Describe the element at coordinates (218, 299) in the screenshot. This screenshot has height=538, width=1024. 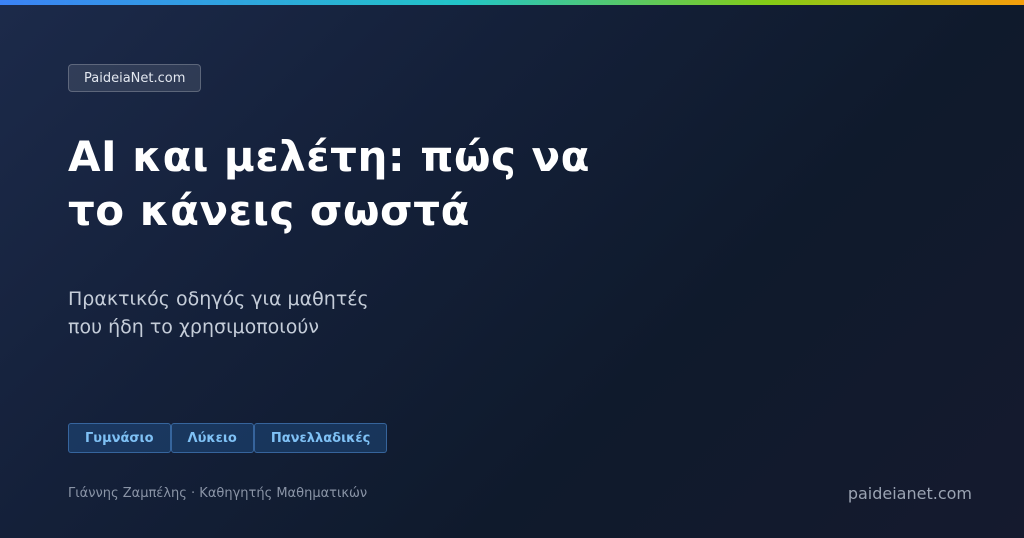
I see `article-subtitle-line-1: Πρακτικός οδηγός για μαθητές` at that location.